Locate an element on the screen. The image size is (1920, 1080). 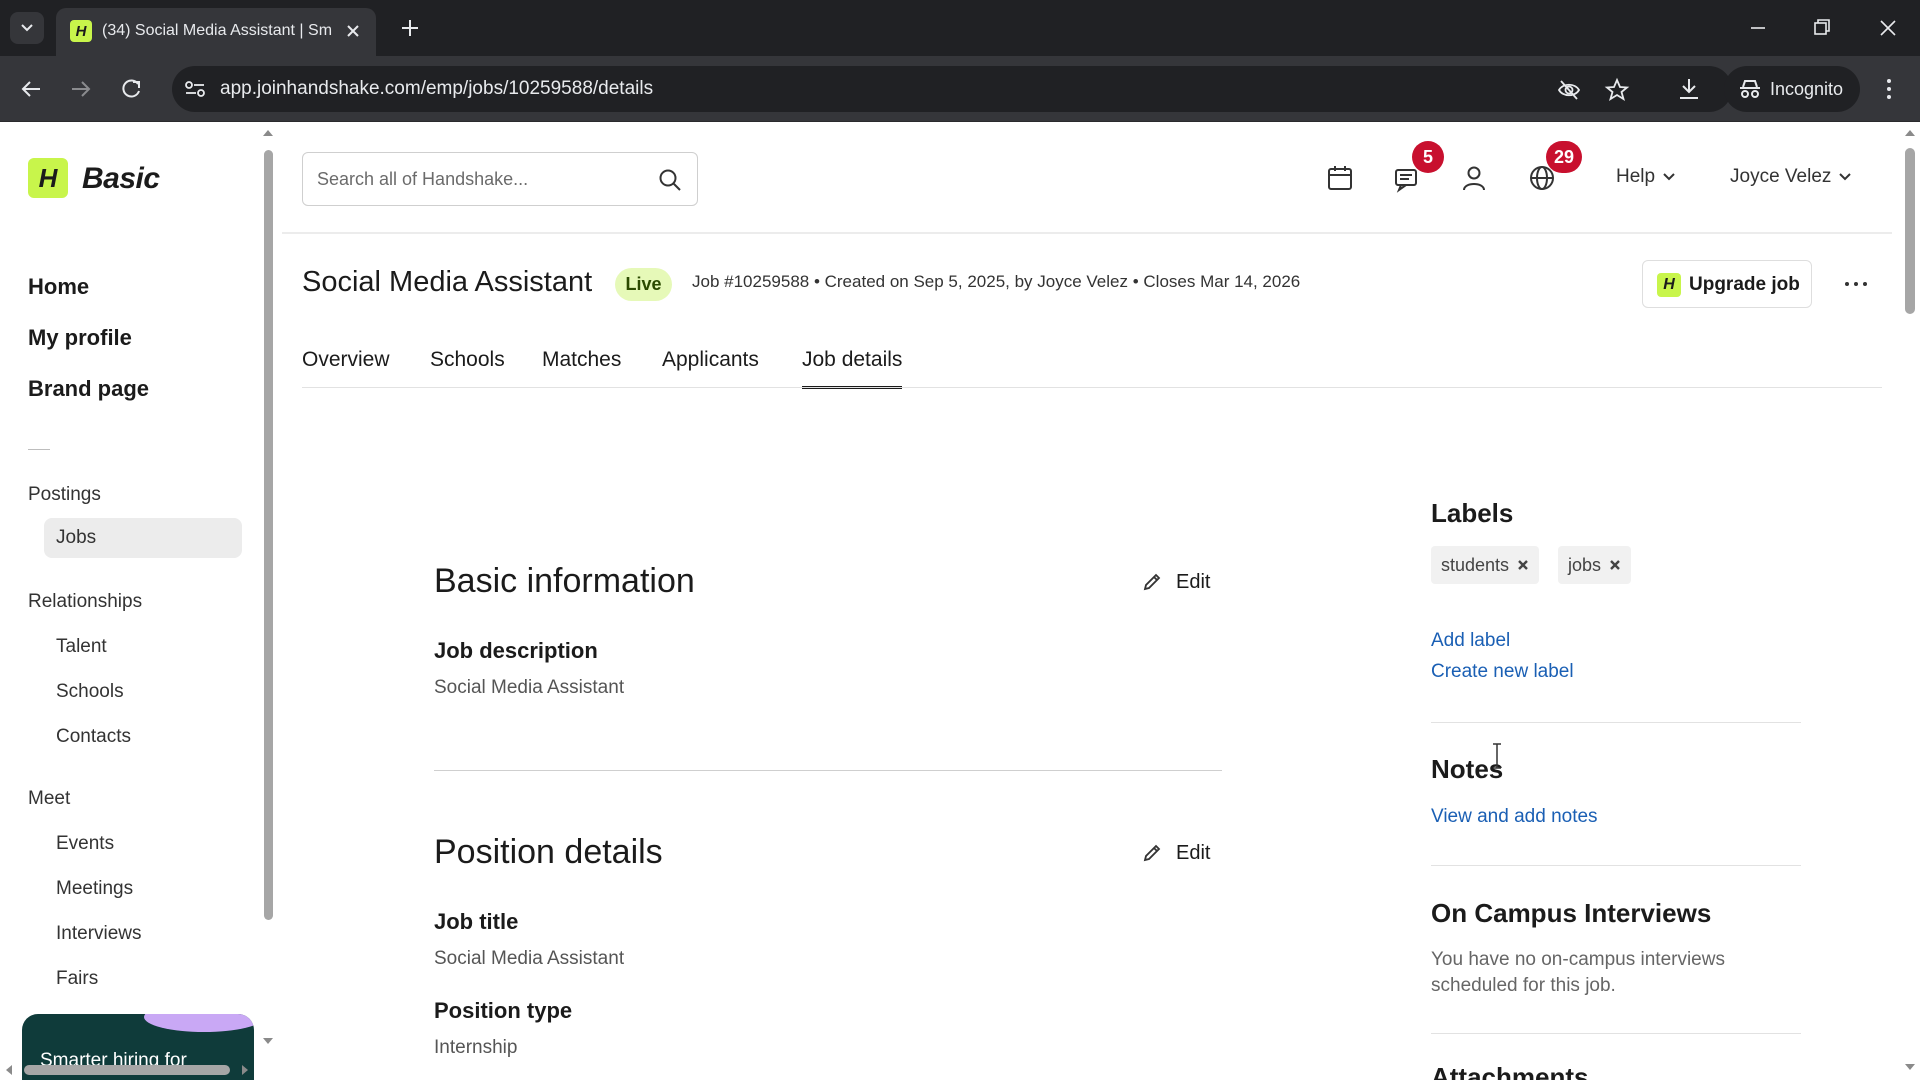
handshake-logo-icon: H is located at coordinates (1669, 285).